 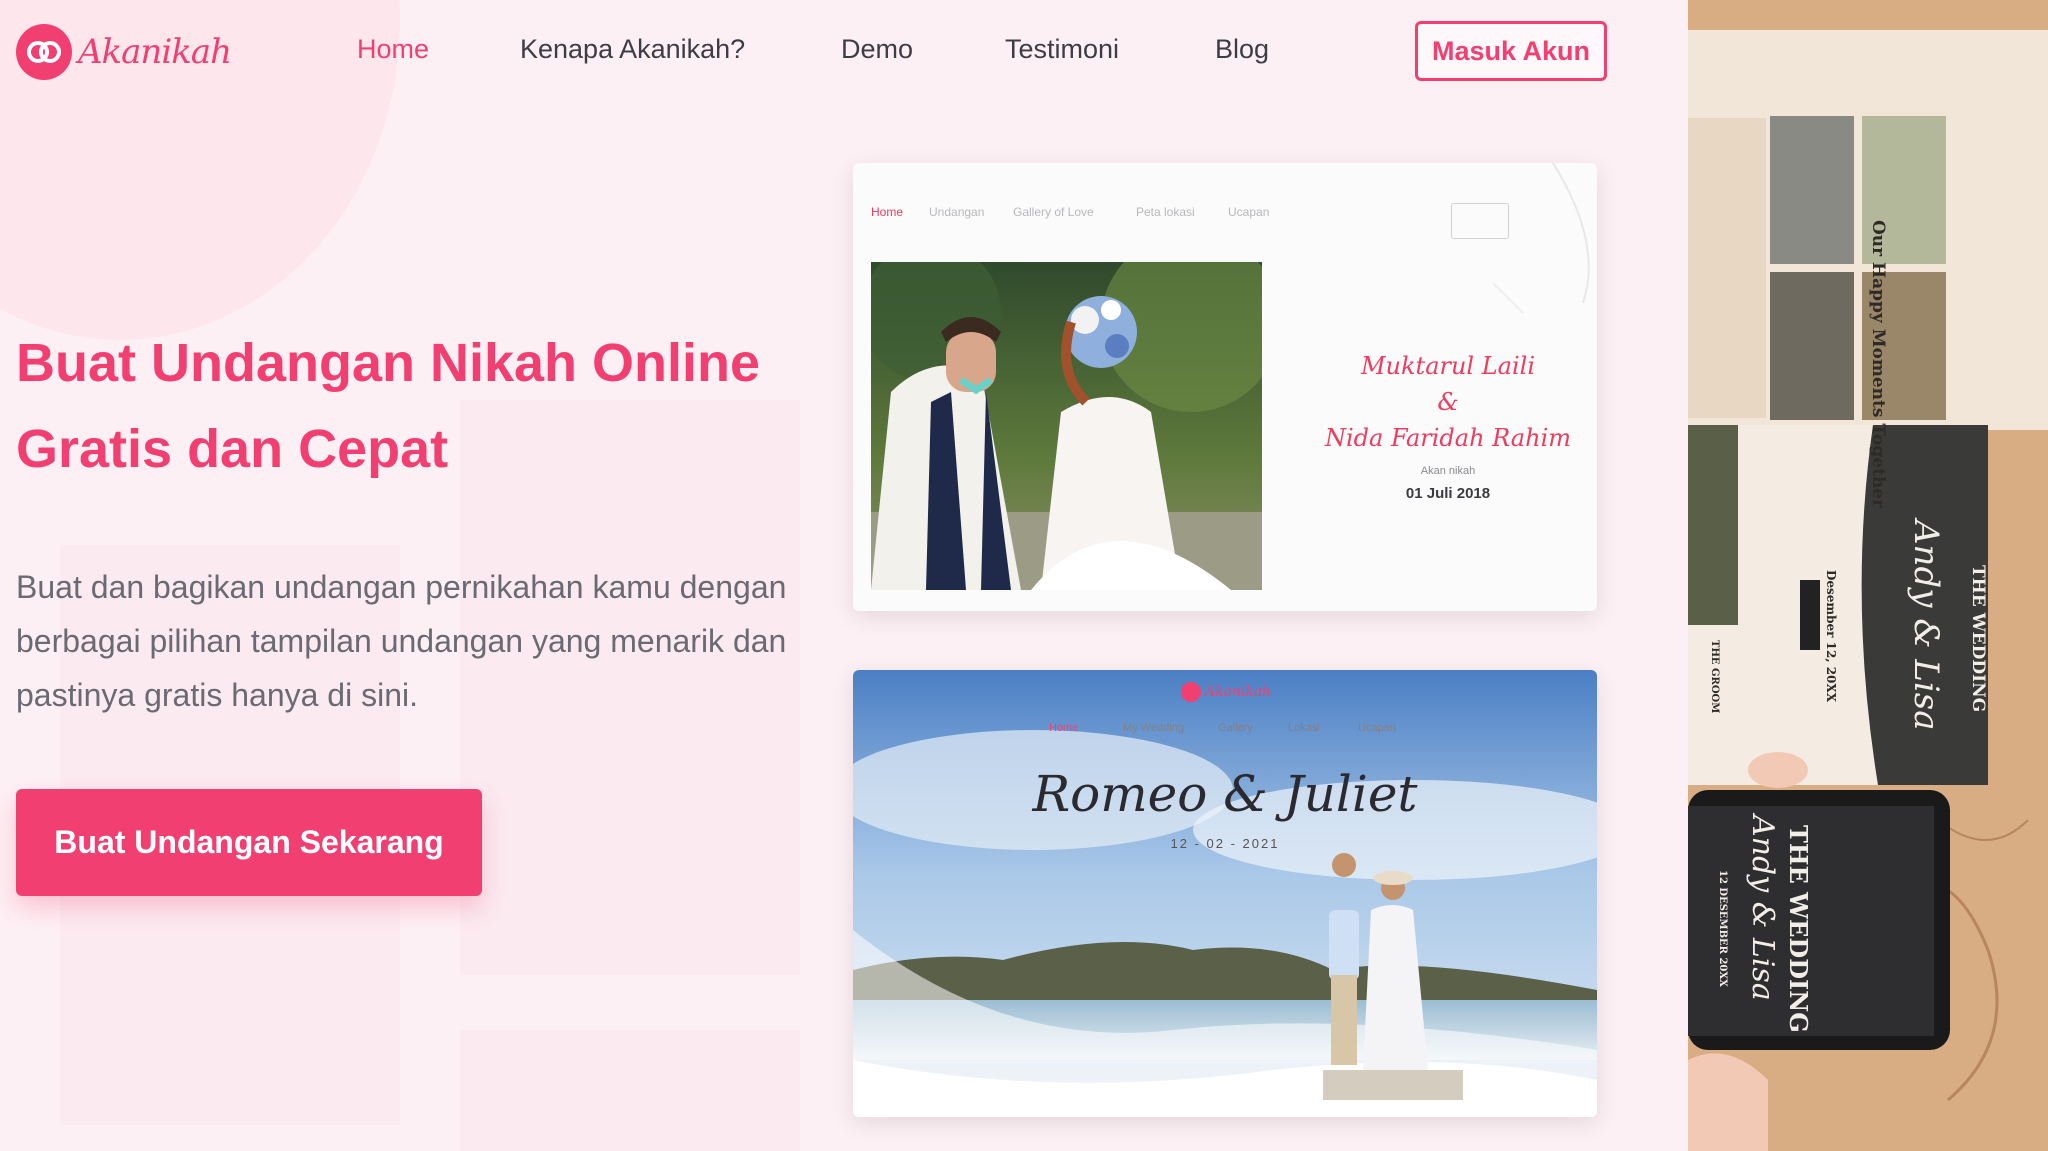 I want to click on bride-name: Nida Faridah Rahim, so click(x=1448, y=438).